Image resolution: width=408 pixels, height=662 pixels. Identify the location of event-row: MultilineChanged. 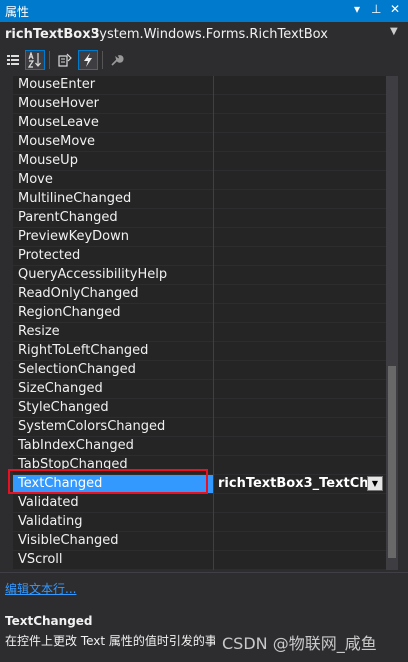
(205, 199).